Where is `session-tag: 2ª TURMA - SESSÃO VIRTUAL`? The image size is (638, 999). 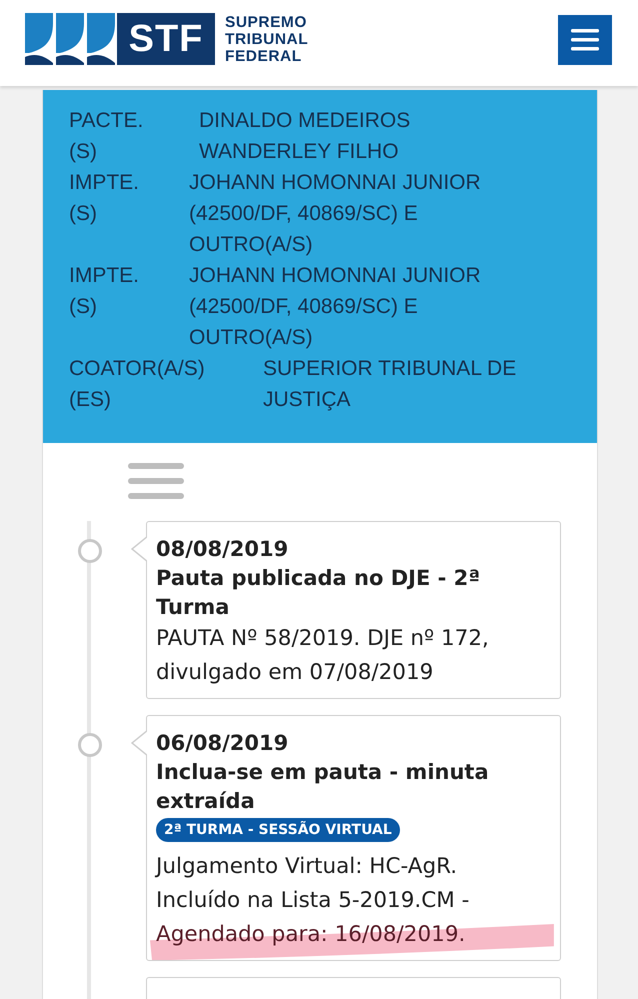 session-tag: 2ª TURMA - SESSÃO VIRTUAL is located at coordinates (278, 830).